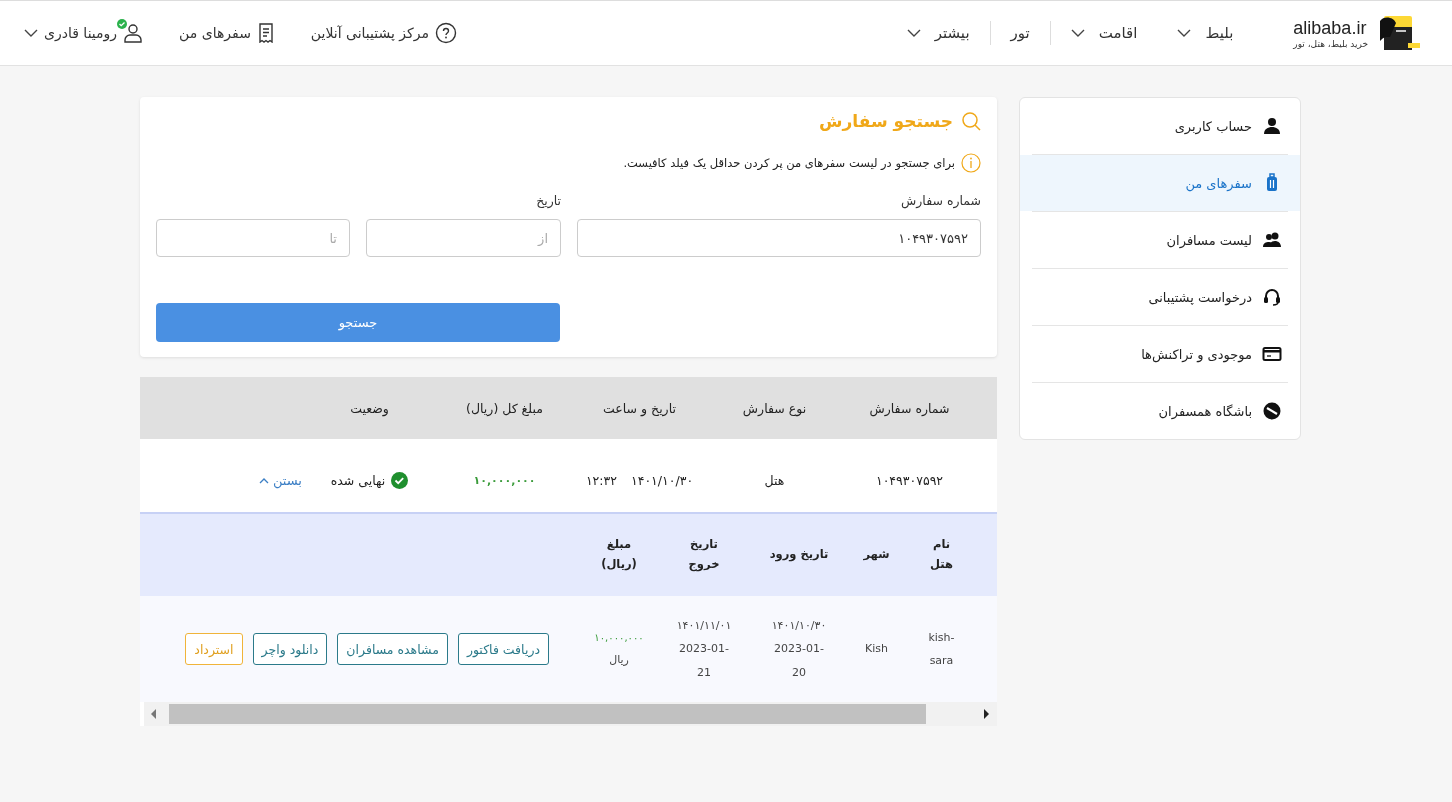  I want to click on time-text: ۱۲:۳۲, so click(601, 480).